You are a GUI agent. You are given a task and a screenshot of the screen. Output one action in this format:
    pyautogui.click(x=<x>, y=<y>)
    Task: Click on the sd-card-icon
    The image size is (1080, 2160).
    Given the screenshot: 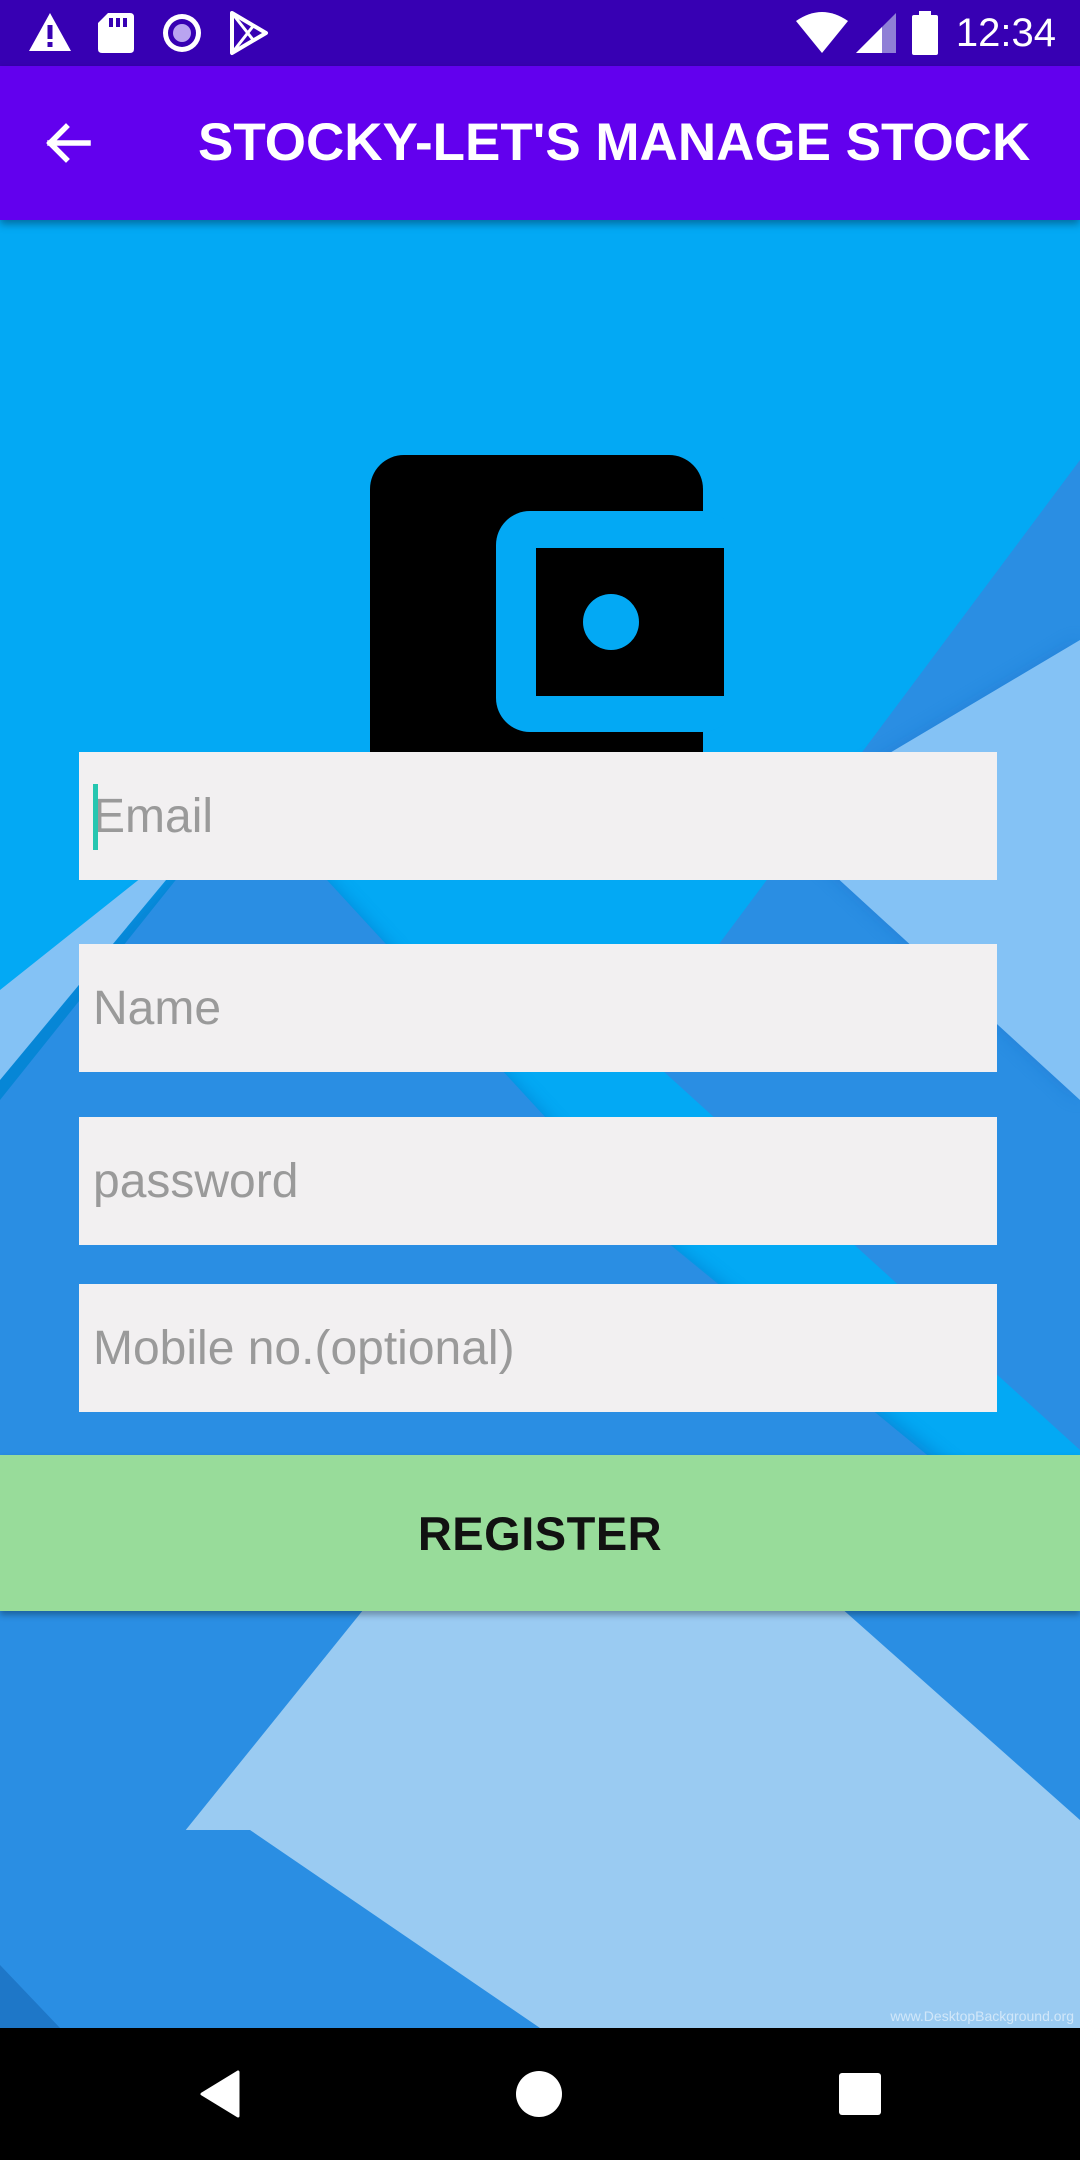 What is the action you would take?
    pyautogui.click(x=116, y=33)
    